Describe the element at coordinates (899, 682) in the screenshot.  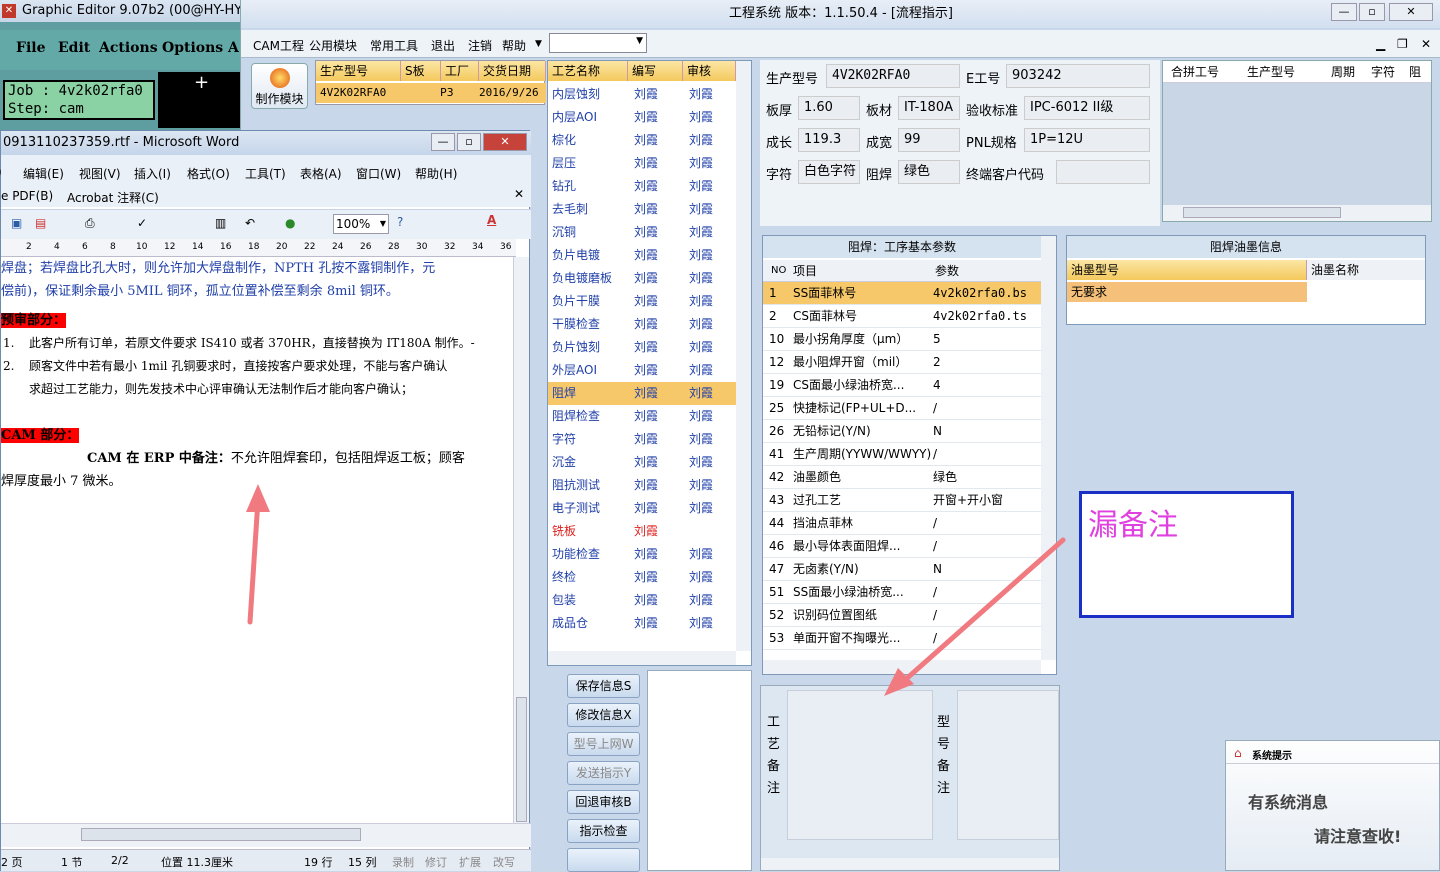
I see `arrow-left-head` at that location.